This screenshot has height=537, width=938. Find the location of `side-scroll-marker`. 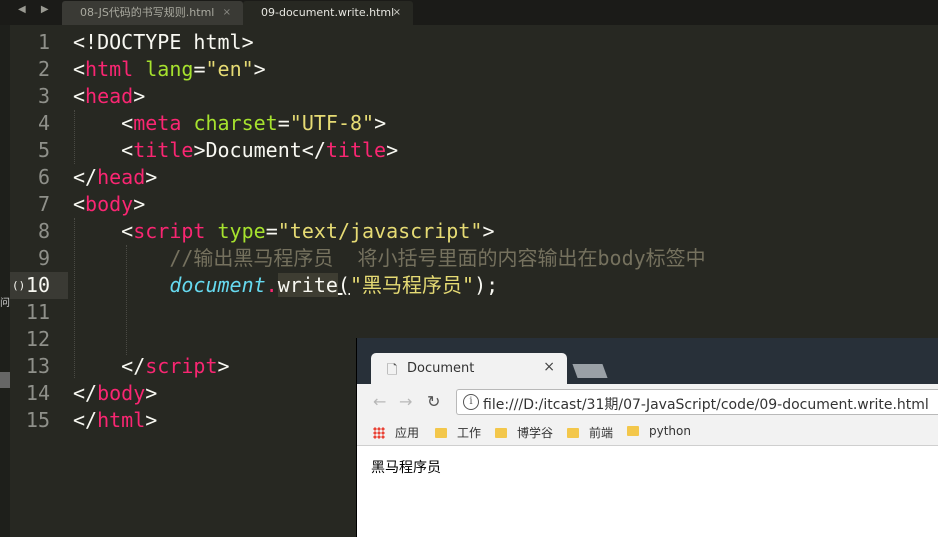

side-scroll-marker is located at coordinates (5, 380).